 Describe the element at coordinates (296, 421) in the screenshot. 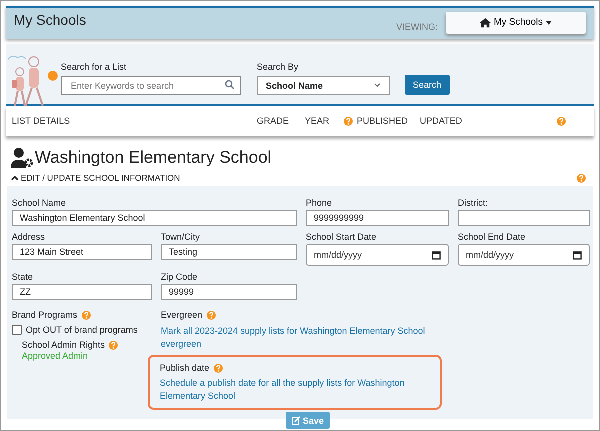

I see `edit-icon` at that location.